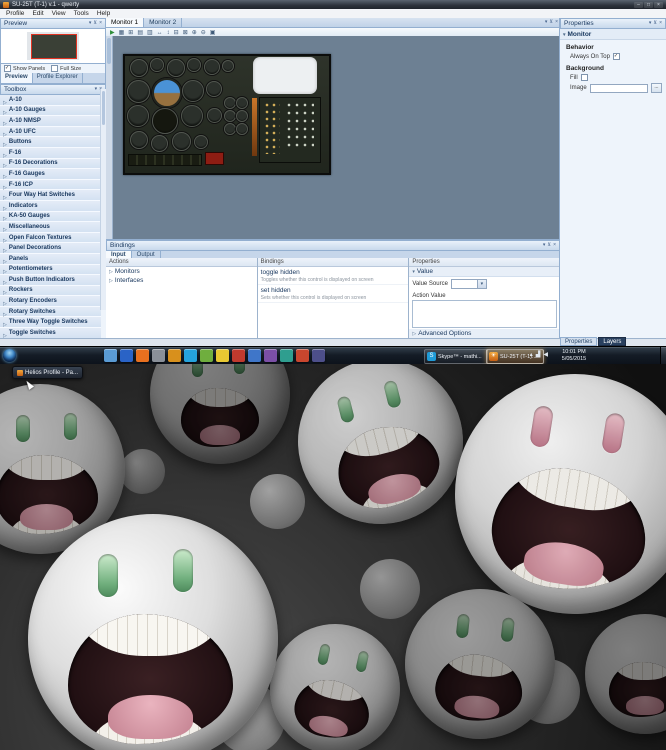  Describe the element at coordinates (50, 121) in the screenshot. I see `toolbox-category: A-10 NMSP` at that location.